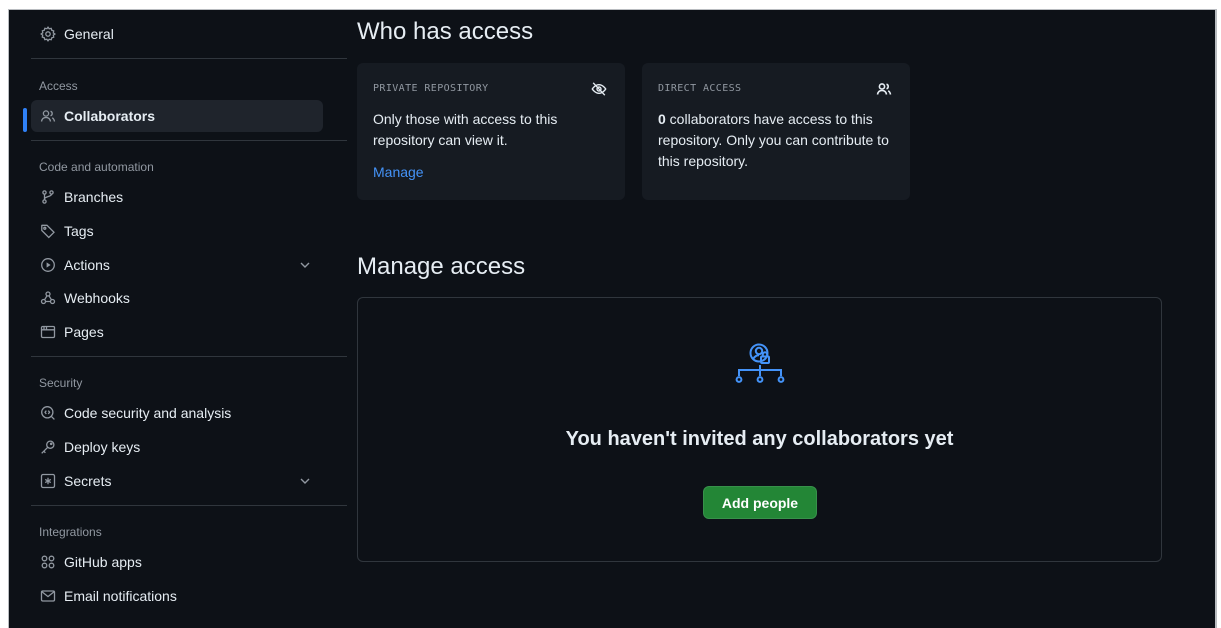 This screenshot has width=1221, height=628. What do you see at coordinates (431, 88) in the screenshot?
I see `card-label: PRIVATE REPOSITORY` at bounding box center [431, 88].